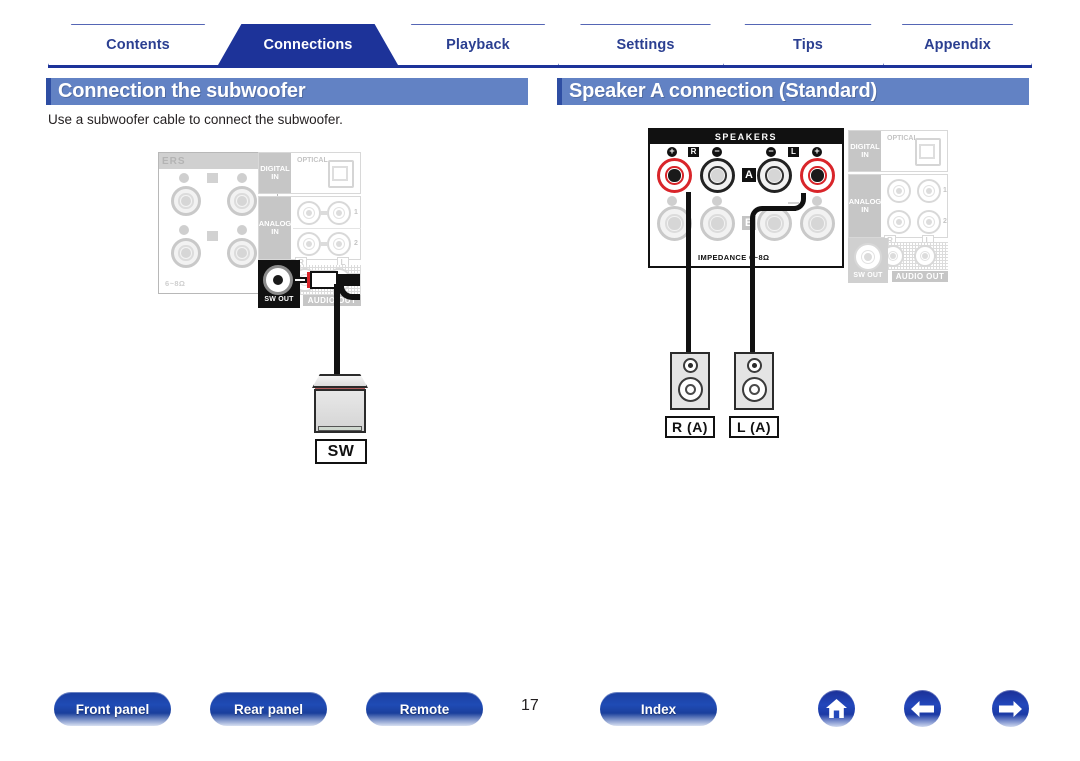 This screenshot has height=761, width=1080. I want to click on right-digital-in-label: DIGITAL IN, so click(865, 151).